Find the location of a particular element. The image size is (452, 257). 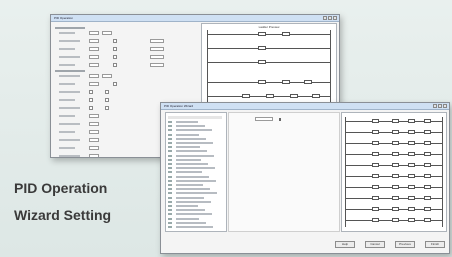

previous-button: Previous is located at coordinates (405, 244).